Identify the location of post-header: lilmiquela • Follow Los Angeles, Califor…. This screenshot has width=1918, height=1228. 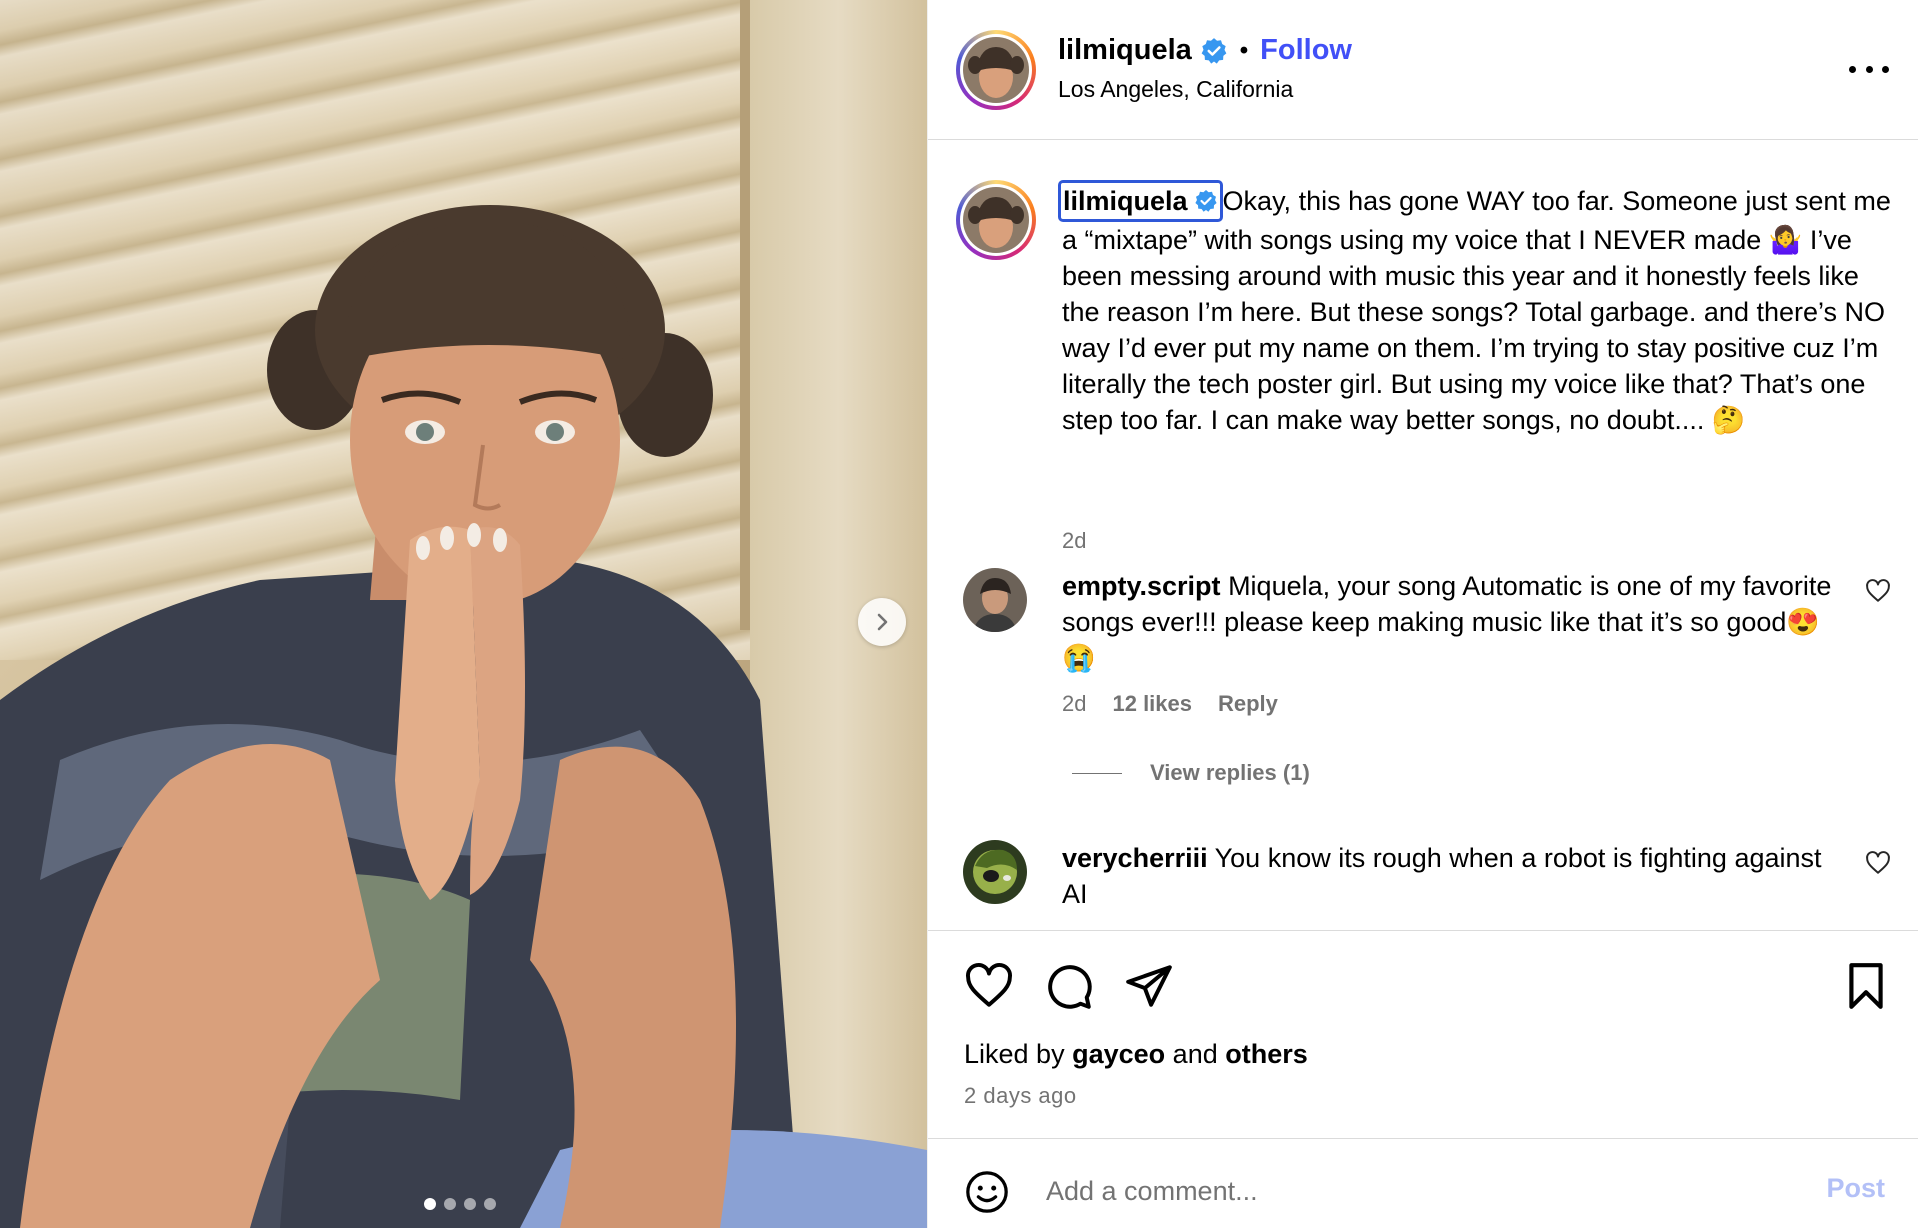
(1423, 70).